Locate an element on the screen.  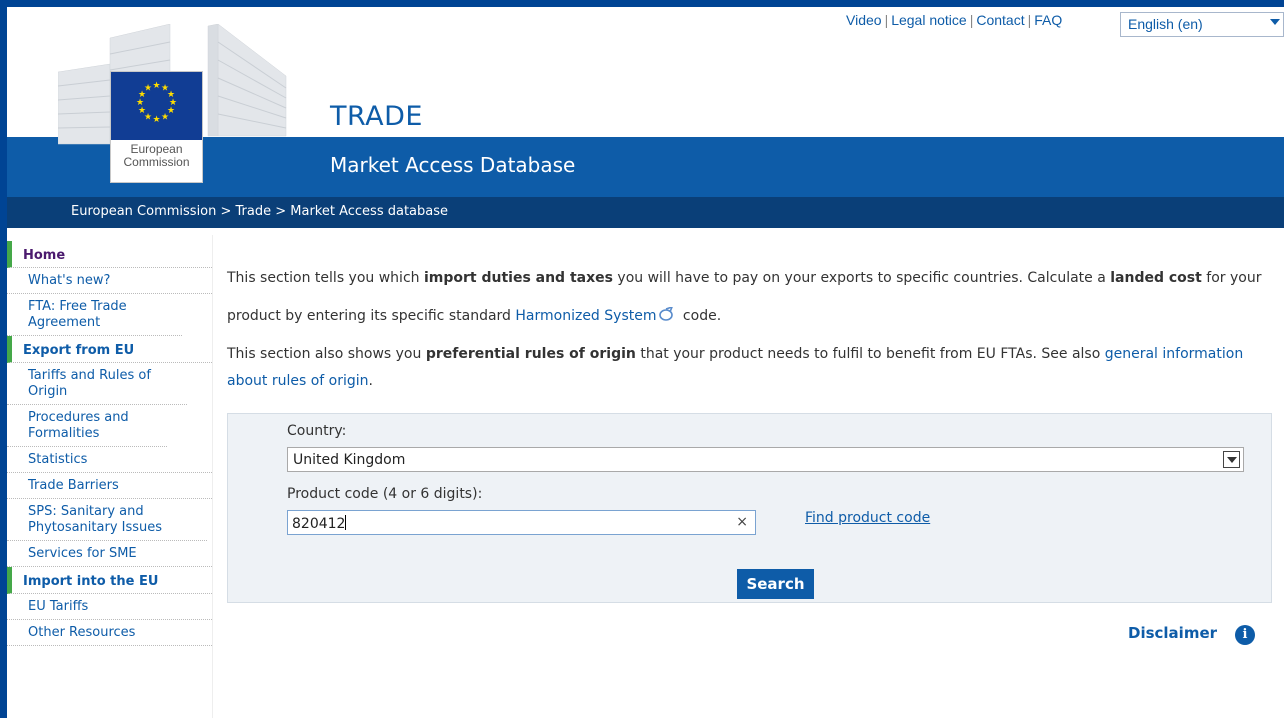
video-link: Video is located at coordinates (864, 20).